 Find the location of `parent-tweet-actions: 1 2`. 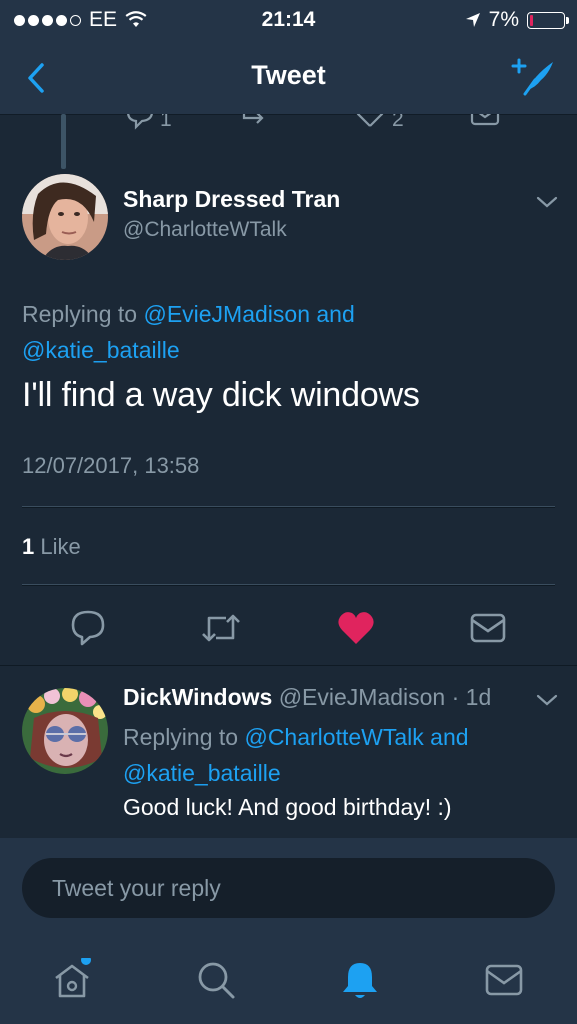

parent-tweet-actions: 1 2 is located at coordinates (288, 125).